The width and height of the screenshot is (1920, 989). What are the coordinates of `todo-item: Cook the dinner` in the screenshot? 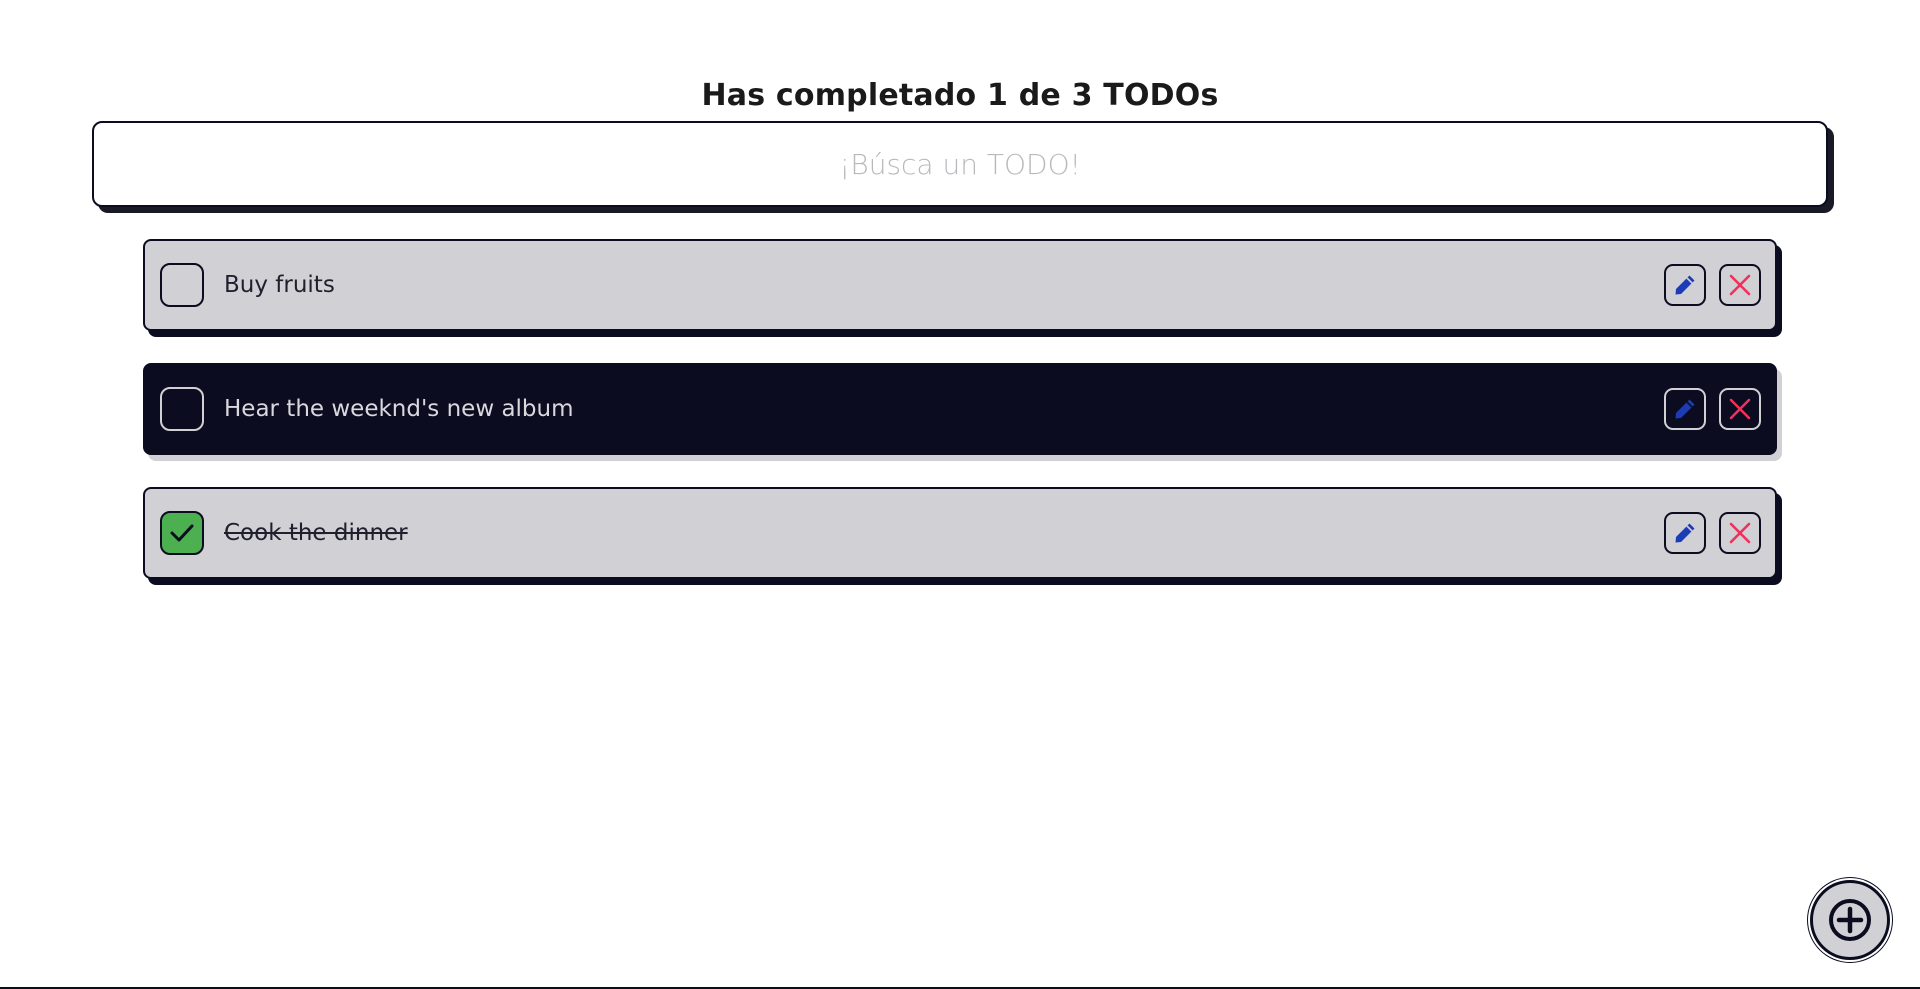 It's located at (960, 533).